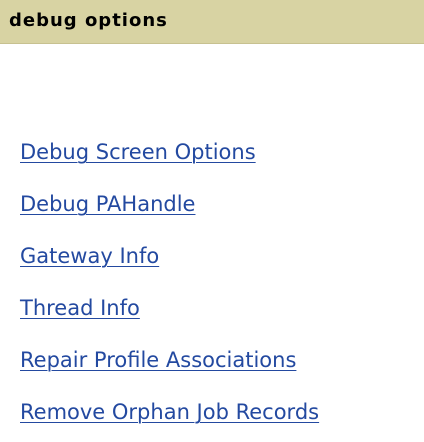 This screenshot has height=442, width=424. I want to click on debug-pahandle-link: Debug PAHandle, so click(107, 204).